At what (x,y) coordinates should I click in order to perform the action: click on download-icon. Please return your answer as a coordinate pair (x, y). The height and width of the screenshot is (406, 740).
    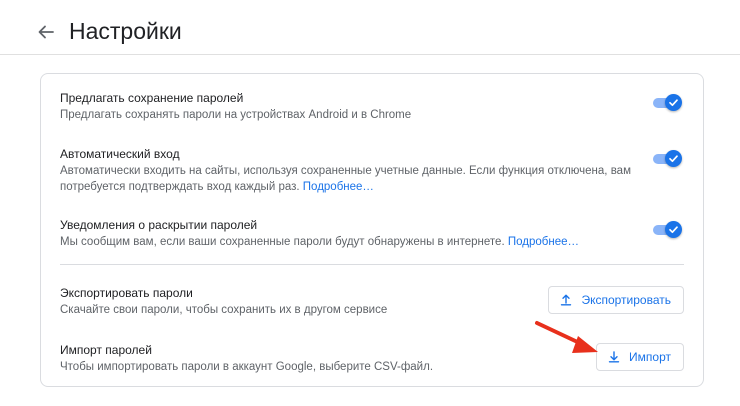
    Looking at the image, I should click on (614, 357).